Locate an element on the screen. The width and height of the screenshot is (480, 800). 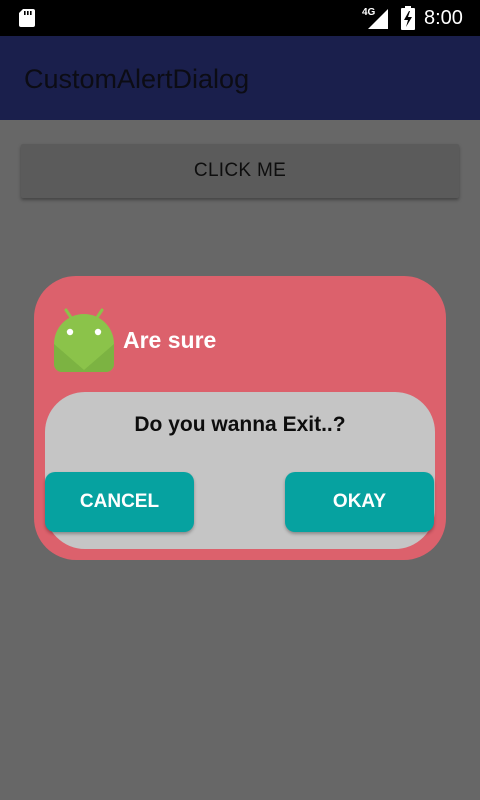
android-icon is located at coordinates (84, 340).